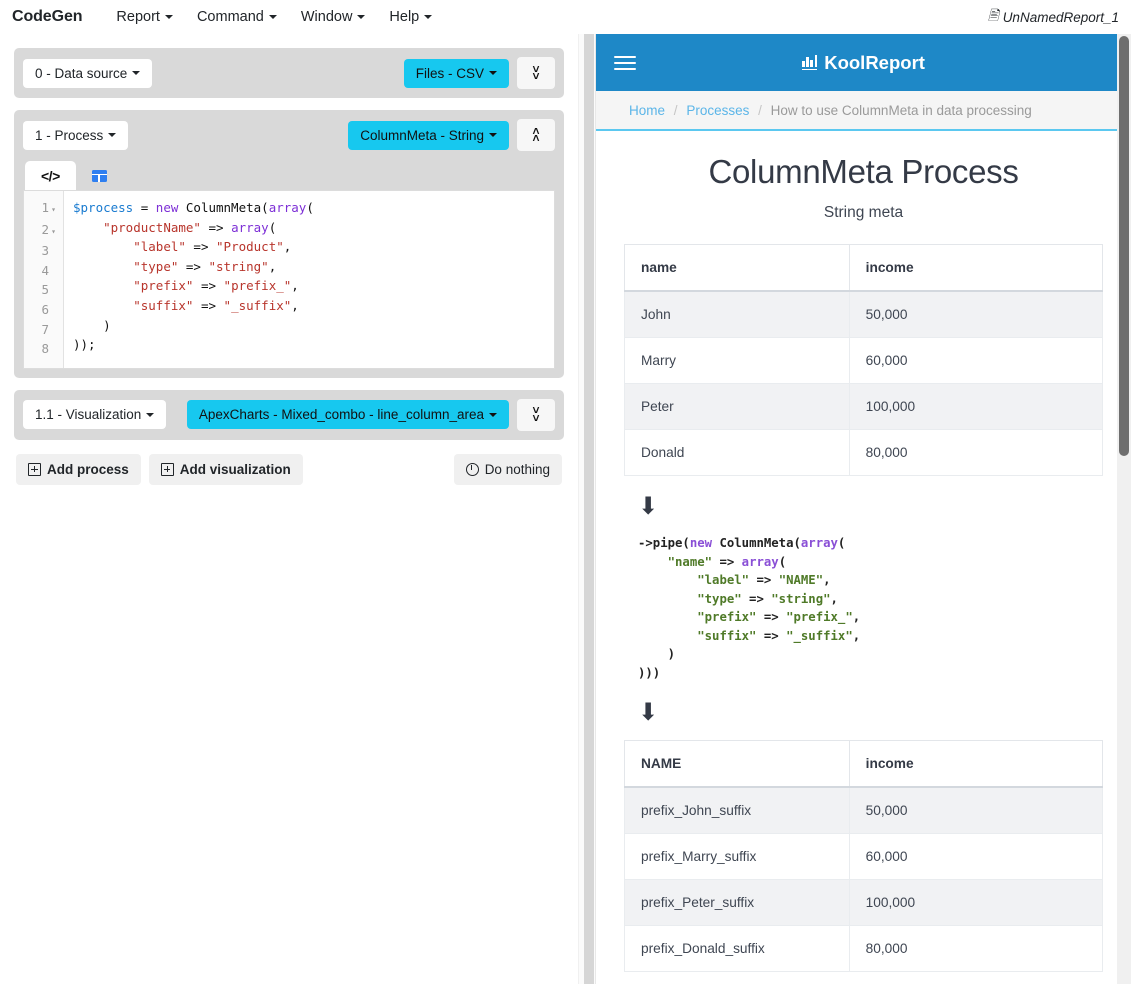  What do you see at coordinates (88, 73) in the screenshot?
I see `datasource-index-dropdown: 0 - Data source` at bounding box center [88, 73].